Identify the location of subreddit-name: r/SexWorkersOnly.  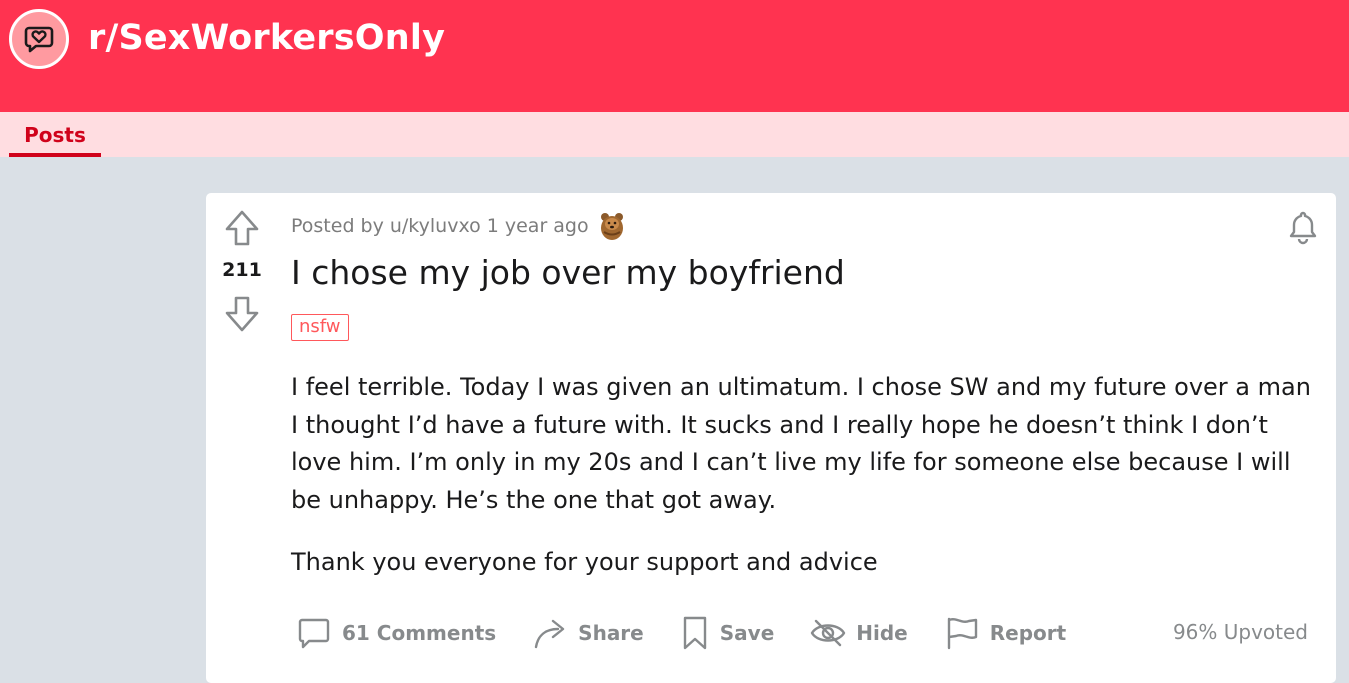
(266, 38).